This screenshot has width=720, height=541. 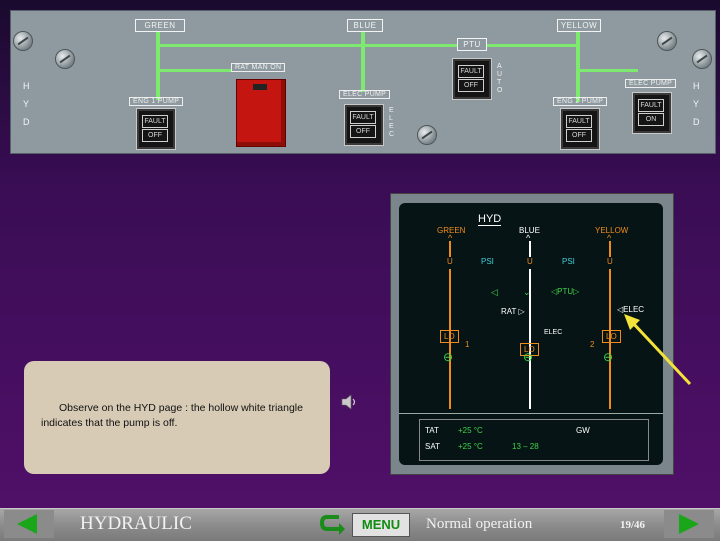 I want to click on ptu-text: PTU, so click(x=565, y=291).